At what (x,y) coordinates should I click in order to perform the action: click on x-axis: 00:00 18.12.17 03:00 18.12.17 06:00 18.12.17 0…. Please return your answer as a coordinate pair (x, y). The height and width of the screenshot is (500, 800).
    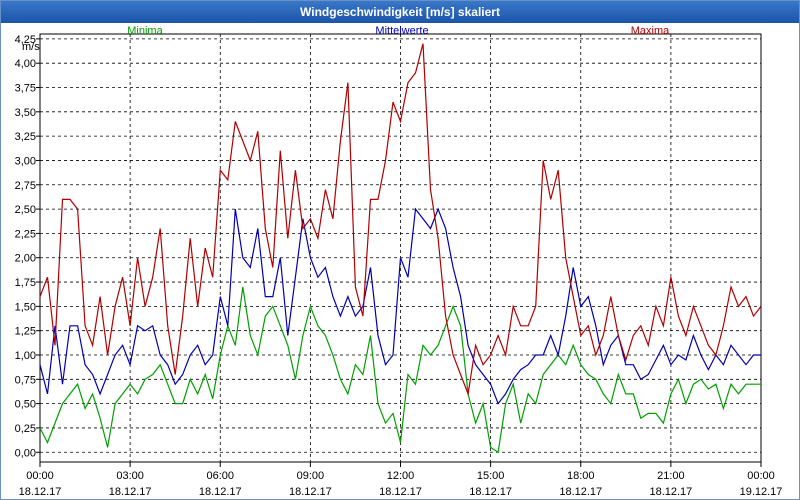
    Looking at the image, I should click on (401, 480).